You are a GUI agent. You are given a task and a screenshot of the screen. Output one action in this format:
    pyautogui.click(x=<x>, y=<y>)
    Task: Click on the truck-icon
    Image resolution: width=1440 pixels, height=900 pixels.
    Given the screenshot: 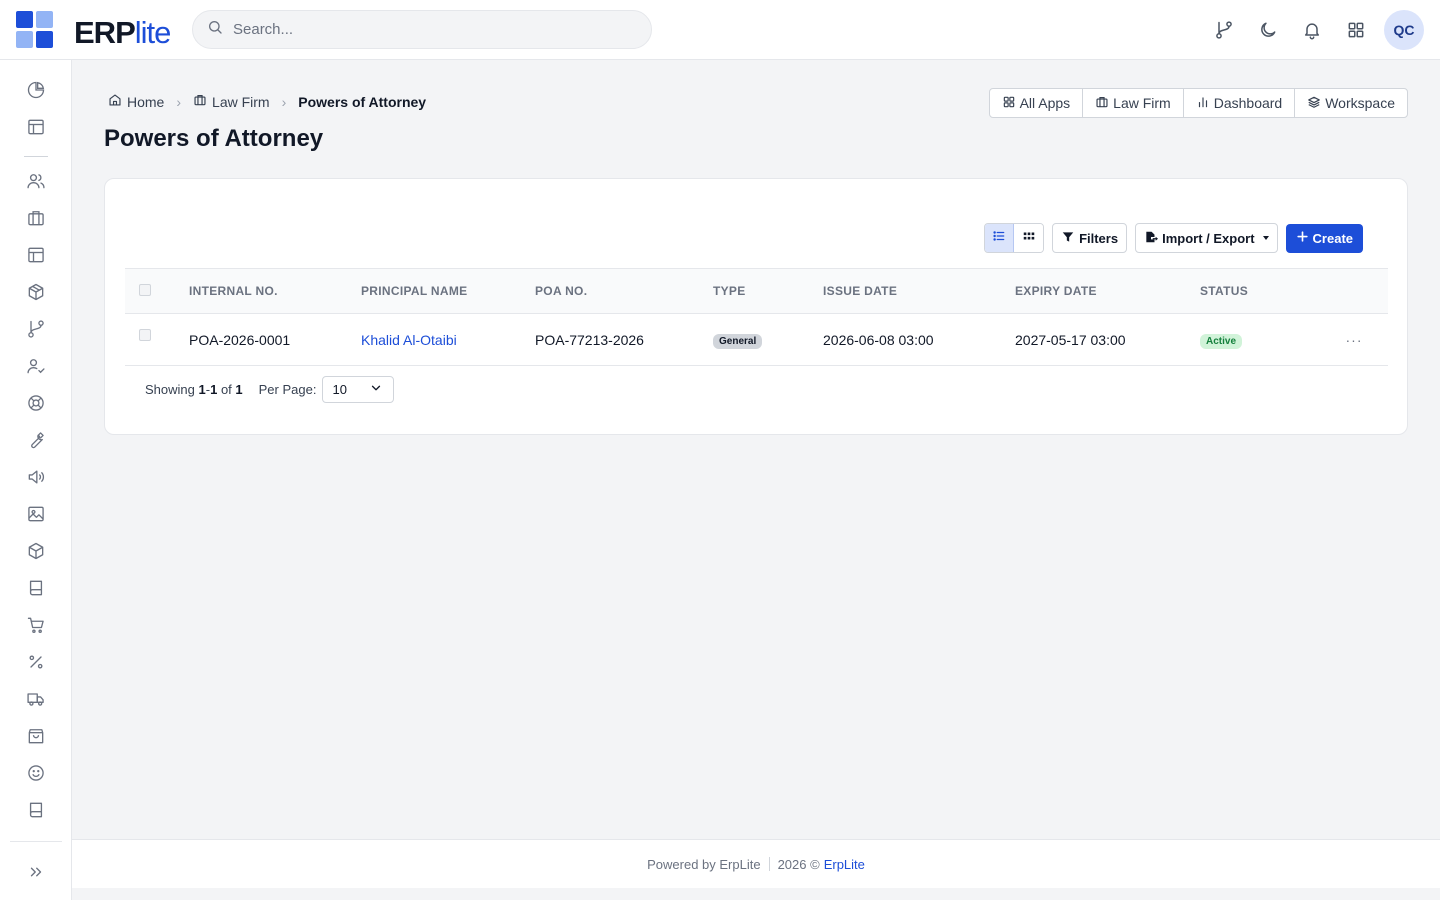 What is the action you would take?
    pyautogui.click(x=36, y=699)
    